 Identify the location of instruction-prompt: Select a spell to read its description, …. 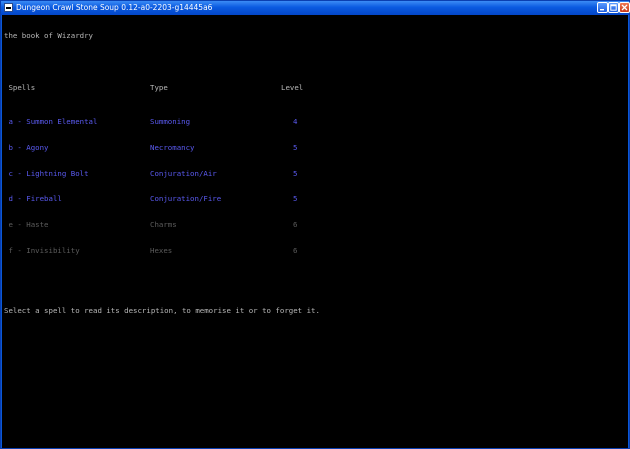
(162, 311).